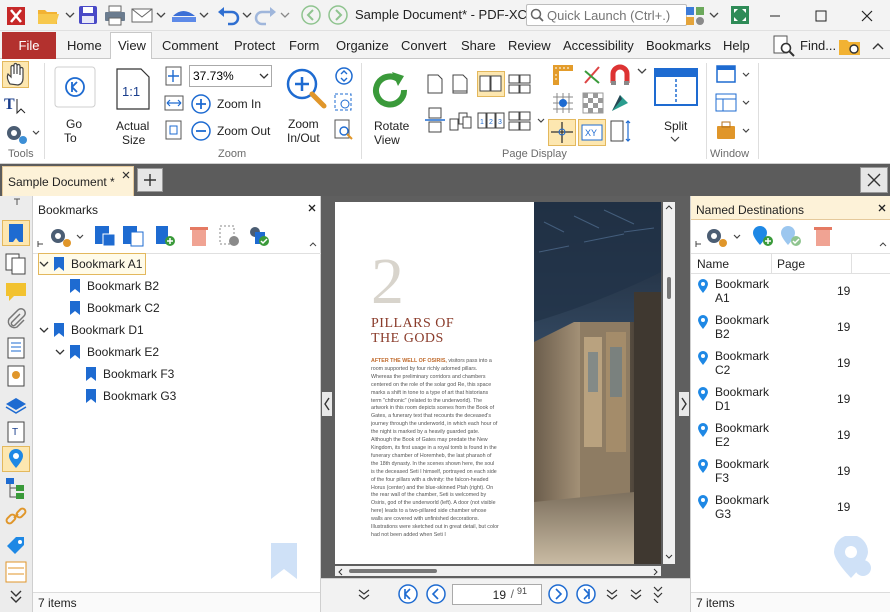 Image resolution: width=890 pixels, height=612 pixels. I want to click on menu-view: View, so click(132, 45).